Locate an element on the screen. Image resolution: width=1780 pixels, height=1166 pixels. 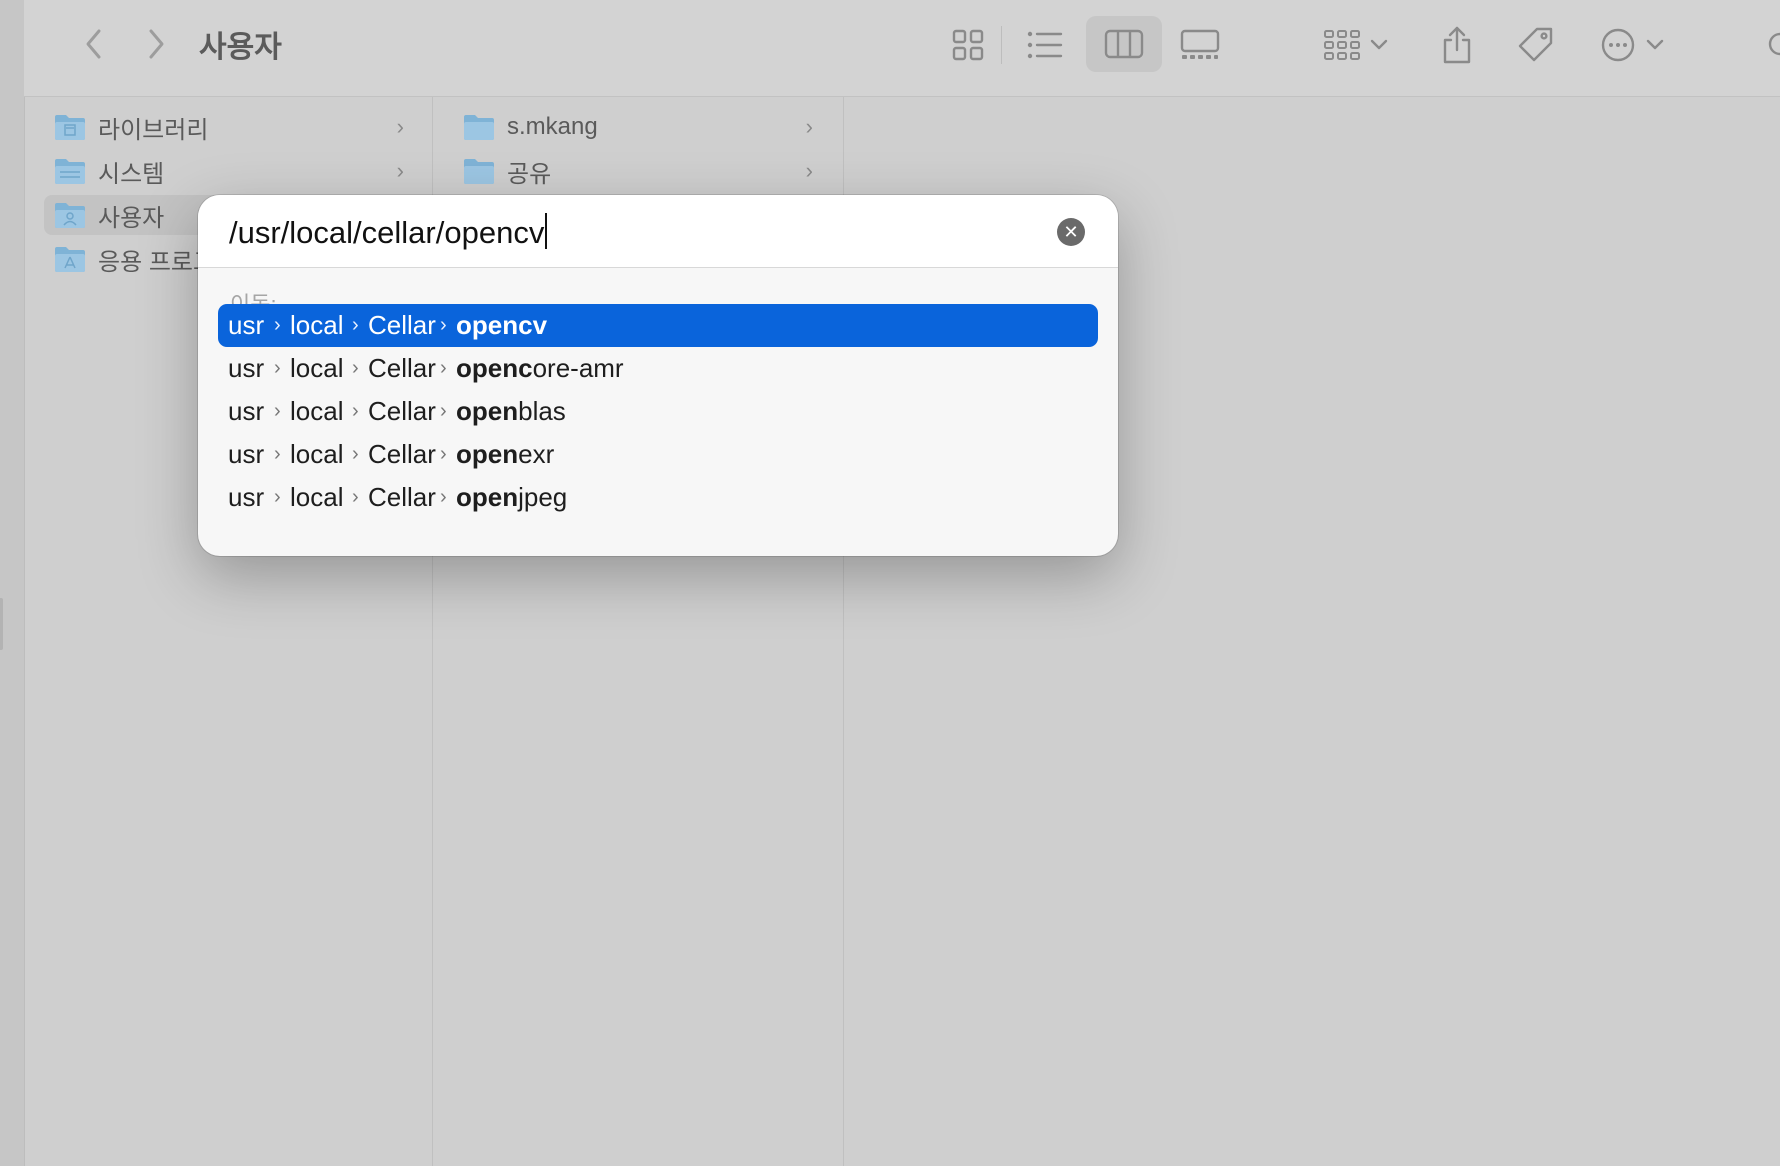
gallery-view-button is located at coordinates (1200, 45).